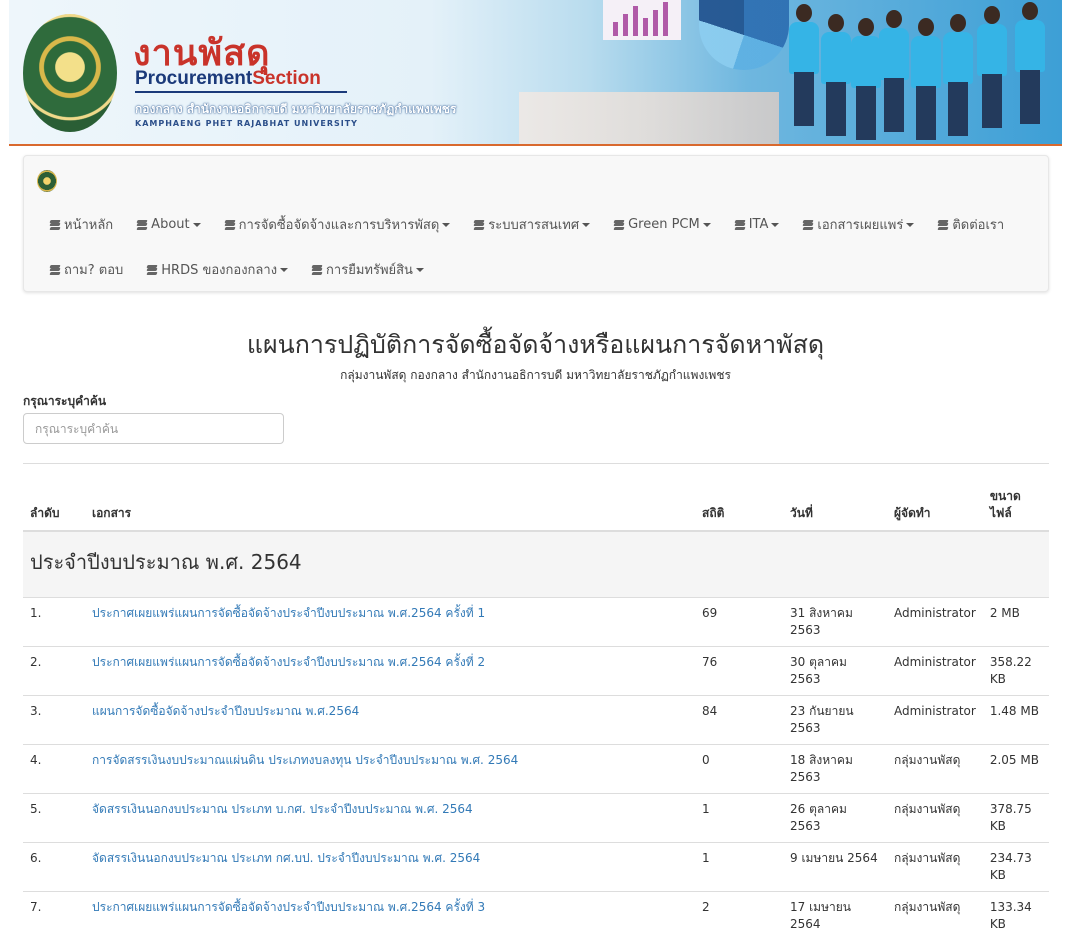 The width and height of the screenshot is (1071, 945). I want to click on nav-item: การยืมทรัพย์สิน, so click(368, 269).